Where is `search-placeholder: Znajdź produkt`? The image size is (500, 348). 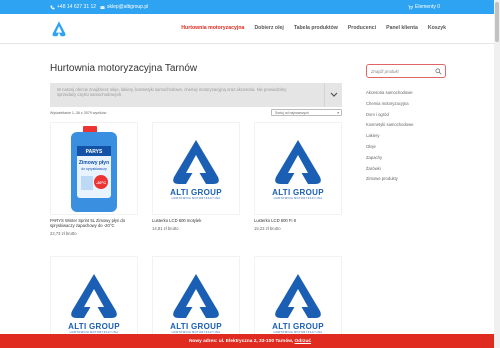
search-placeholder: Znajdź produkt is located at coordinates (385, 71).